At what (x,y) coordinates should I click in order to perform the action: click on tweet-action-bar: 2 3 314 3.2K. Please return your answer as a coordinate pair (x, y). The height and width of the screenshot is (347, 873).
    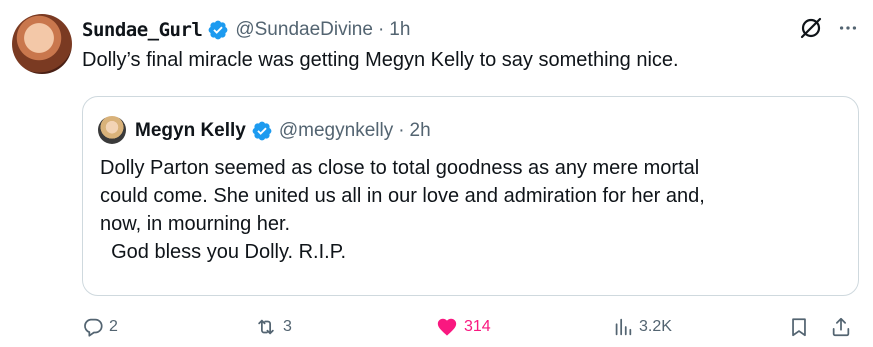
    Looking at the image, I should click on (472, 327).